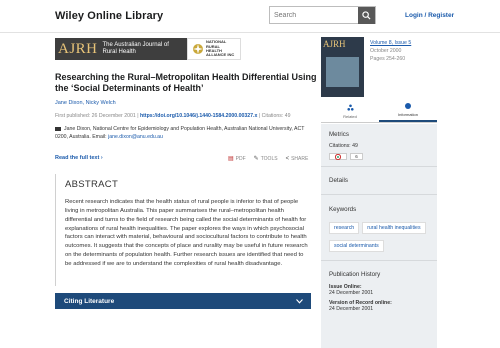 The width and height of the screenshot is (500, 348). I want to click on chevron-down-icon, so click(299, 301).